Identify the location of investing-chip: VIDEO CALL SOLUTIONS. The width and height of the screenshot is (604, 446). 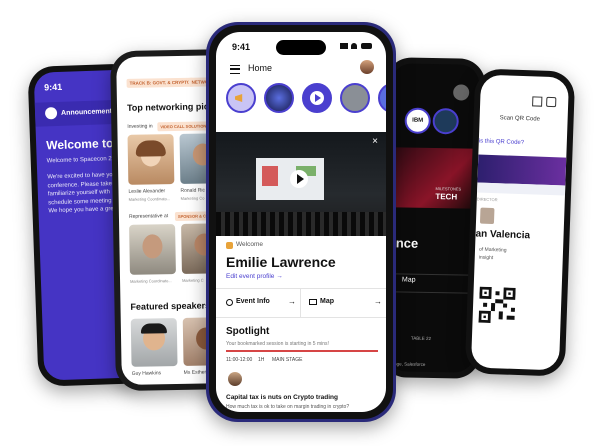
(185, 126).